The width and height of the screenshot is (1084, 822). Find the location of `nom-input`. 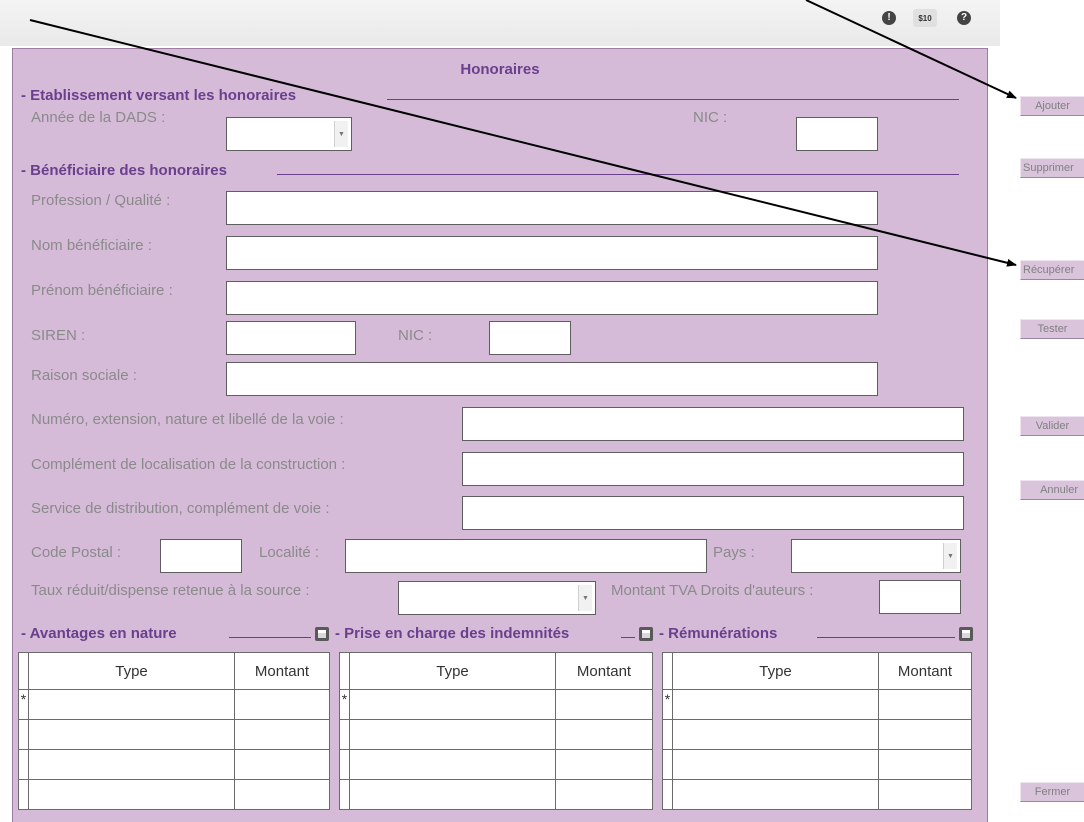

nom-input is located at coordinates (552, 253).